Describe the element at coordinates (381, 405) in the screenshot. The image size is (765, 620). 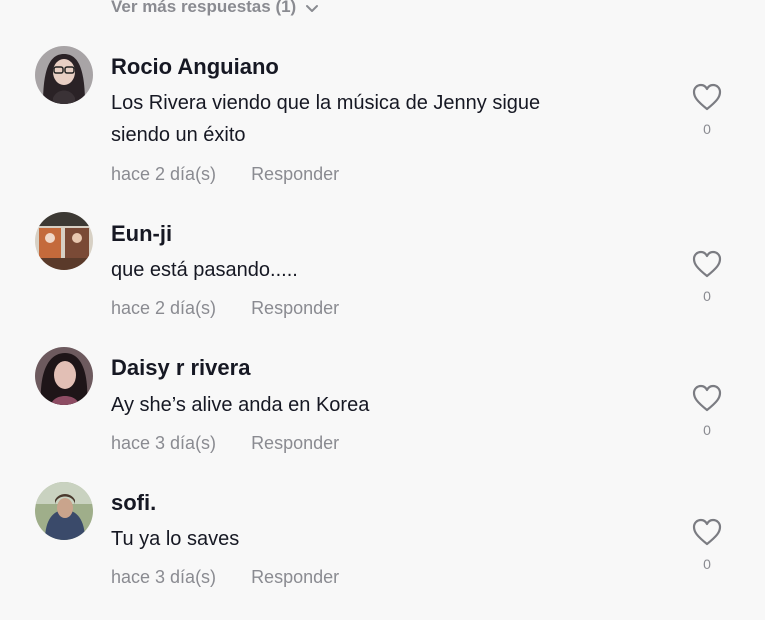
I see `comment-text: Ay she’s alive anda en Korea` at that location.